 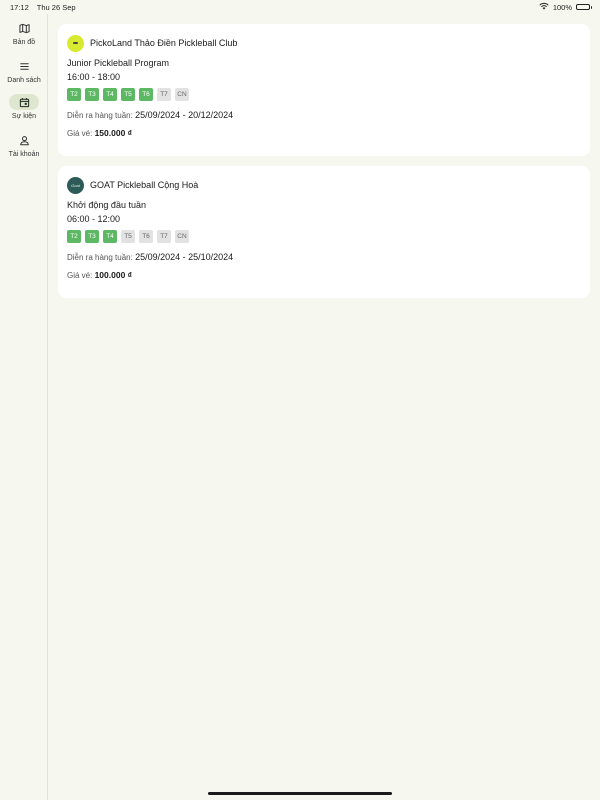 I want to click on schedule-value: 25/09/2024 - 20/12/2024, so click(x=184, y=115).